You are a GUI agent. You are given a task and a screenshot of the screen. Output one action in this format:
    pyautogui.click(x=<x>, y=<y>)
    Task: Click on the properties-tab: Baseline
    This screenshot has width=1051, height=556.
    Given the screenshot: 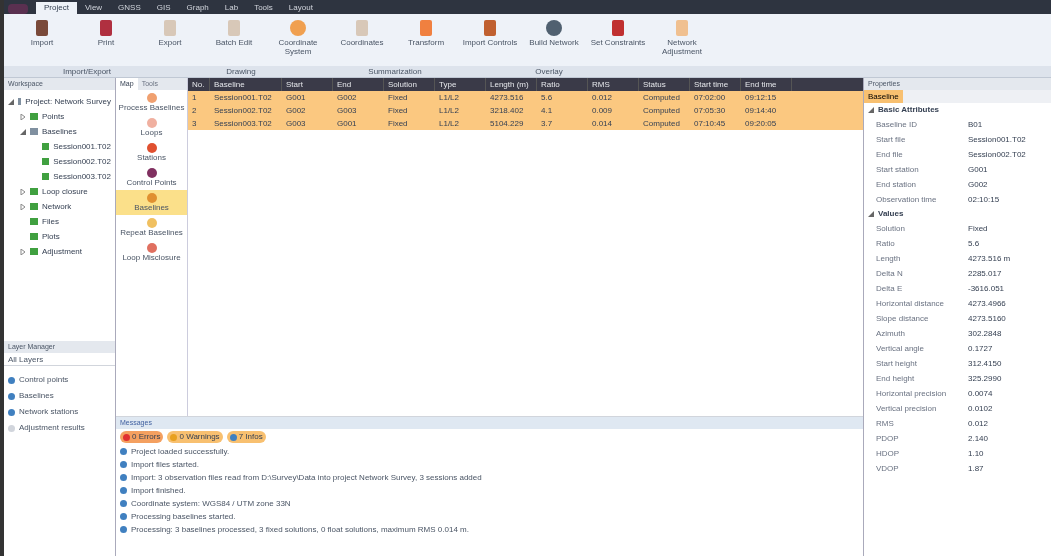 What is the action you would take?
    pyautogui.click(x=883, y=96)
    